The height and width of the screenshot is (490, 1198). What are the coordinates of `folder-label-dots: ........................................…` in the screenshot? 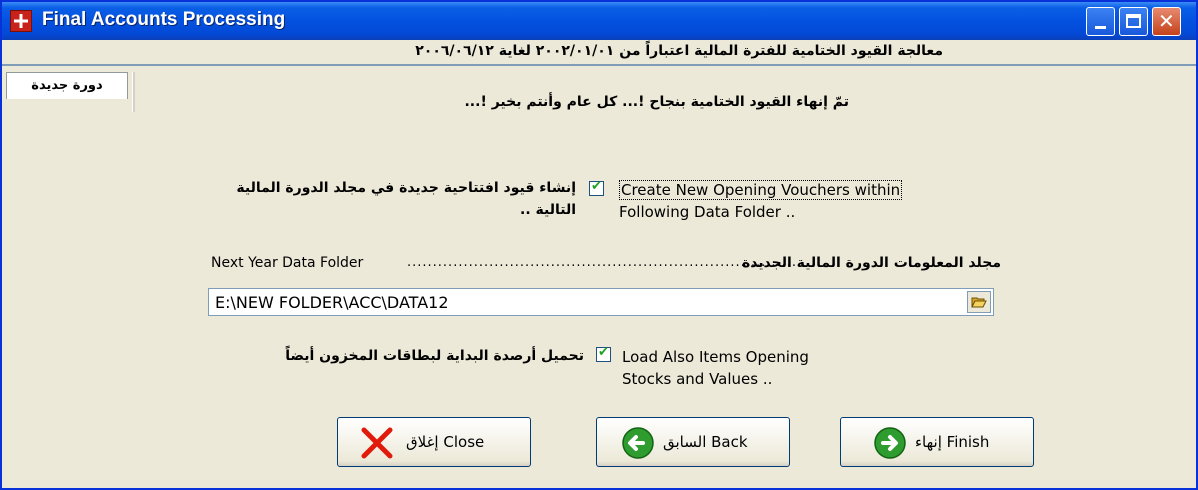 It's located at (602, 262).